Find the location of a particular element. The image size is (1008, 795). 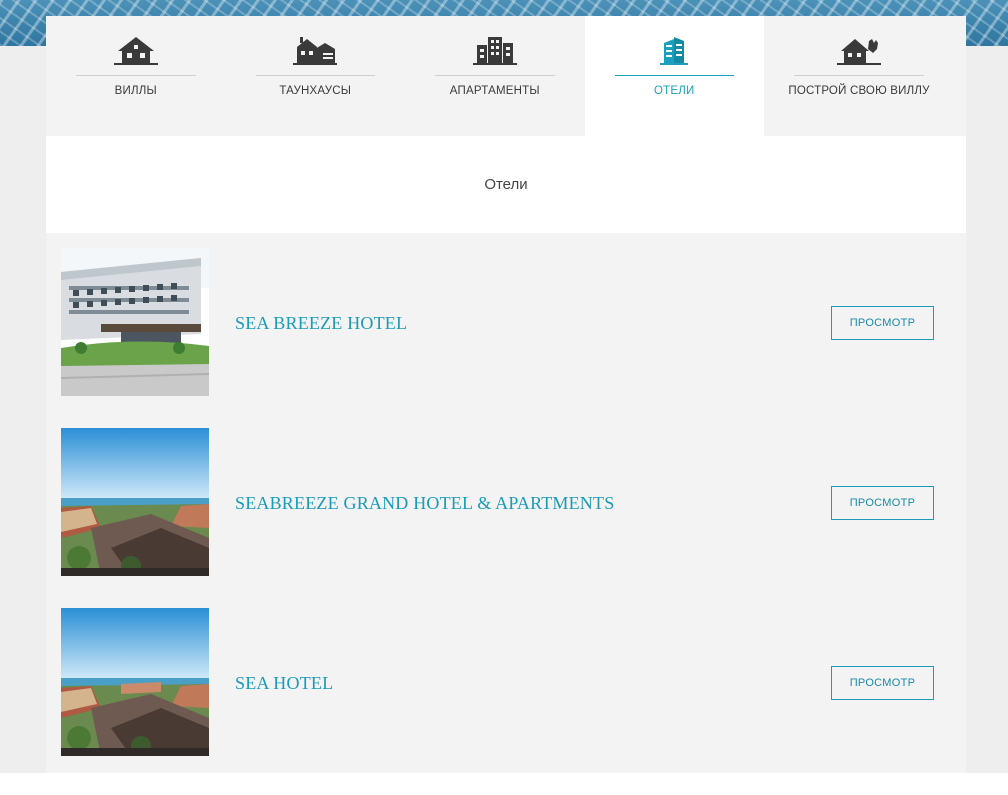

townhouse-icon is located at coordinates (315, 50).